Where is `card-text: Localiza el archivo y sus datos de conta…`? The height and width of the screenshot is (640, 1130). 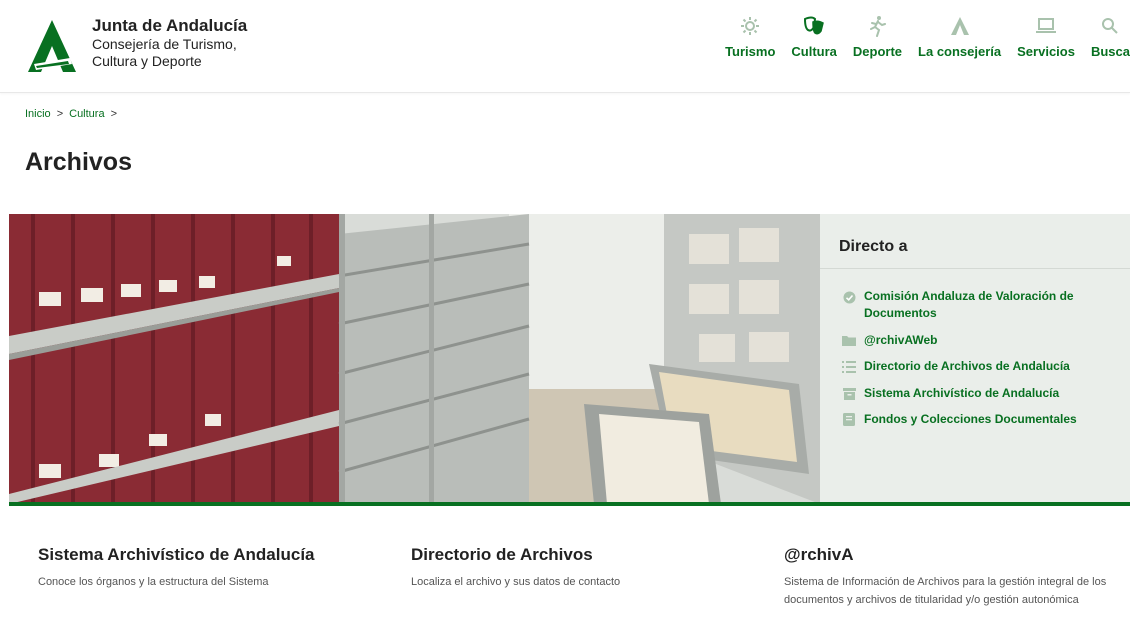
card-text: Localiza el archivo y sus datos de conta… is located at coordinates (516, 582).